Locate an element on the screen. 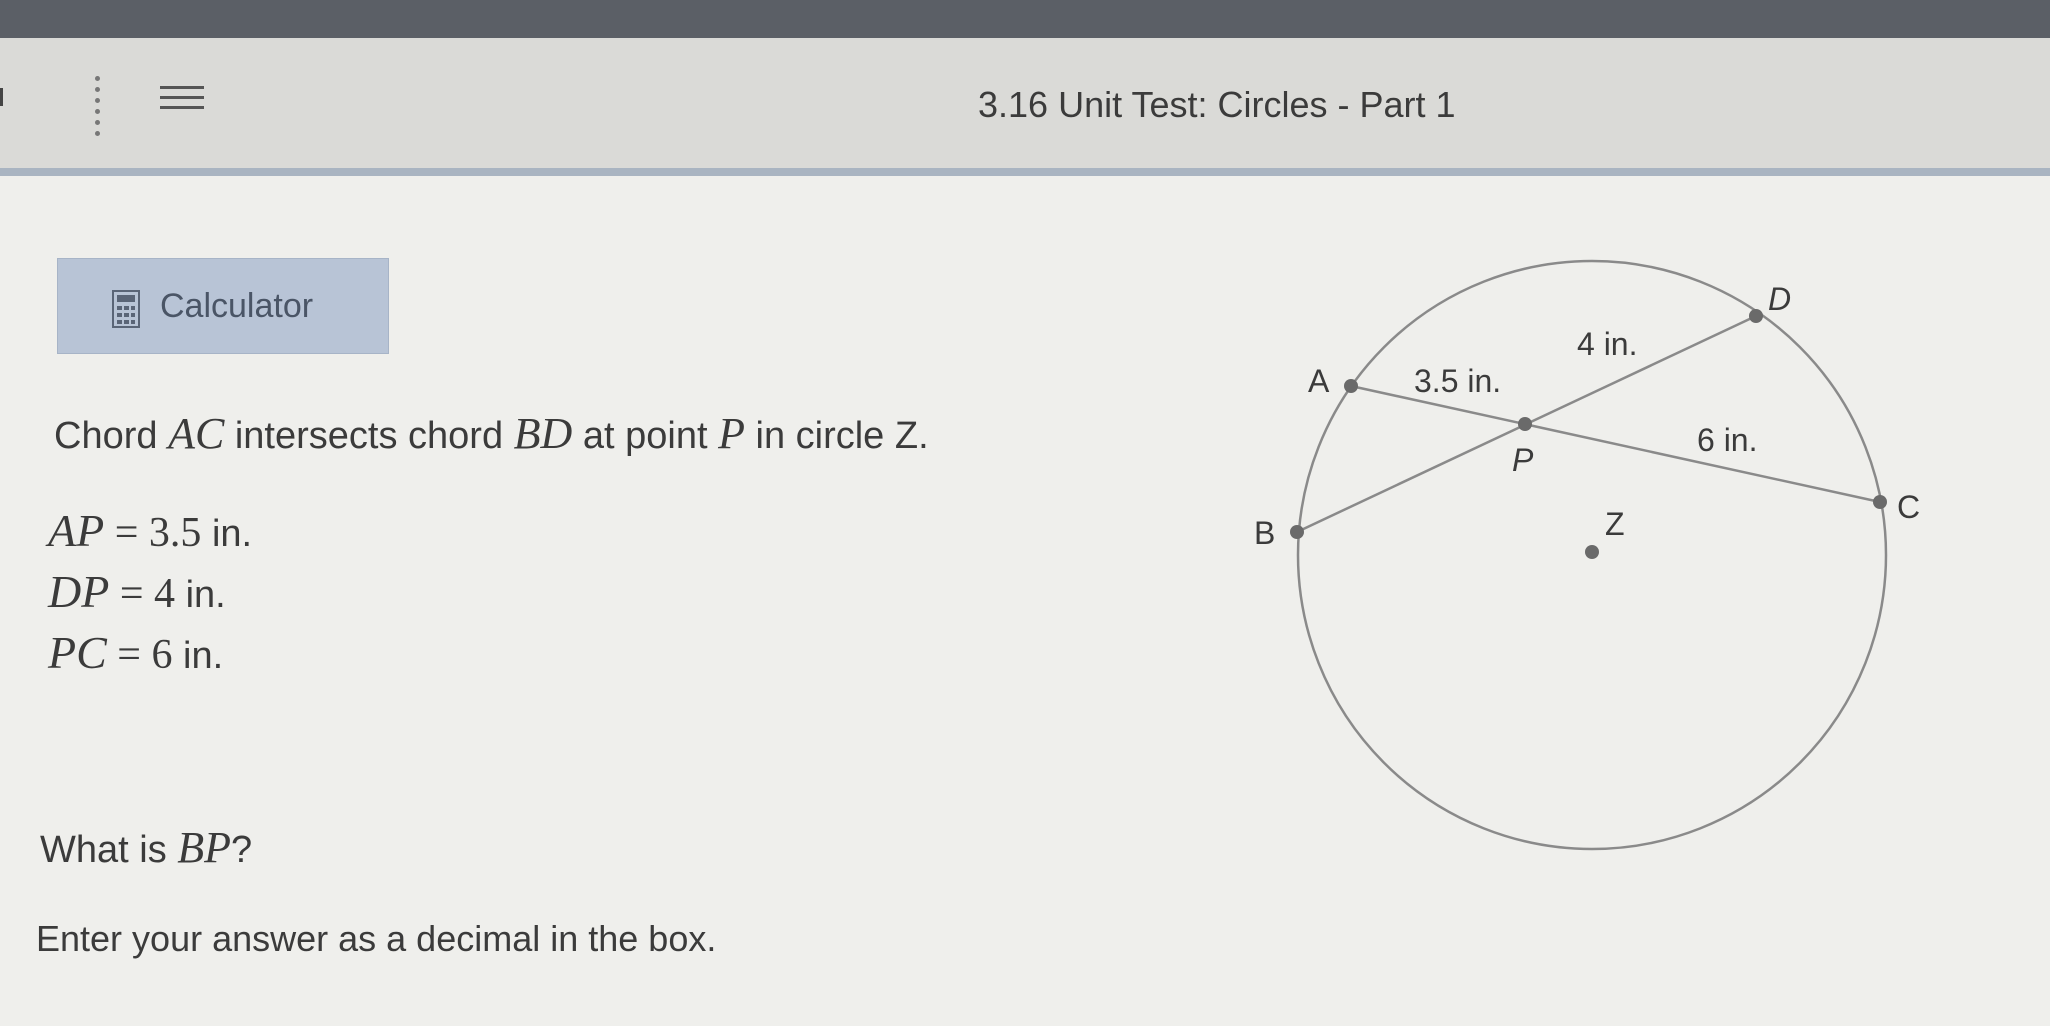 The image size is (2050, 1026). point-z is located at coordinates (1592, 552).